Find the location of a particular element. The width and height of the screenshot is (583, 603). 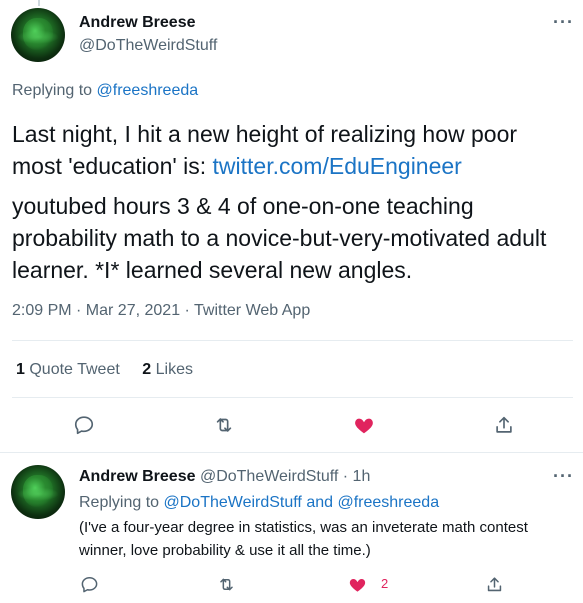

reply-reply-button is located at coordinates (89, 584).